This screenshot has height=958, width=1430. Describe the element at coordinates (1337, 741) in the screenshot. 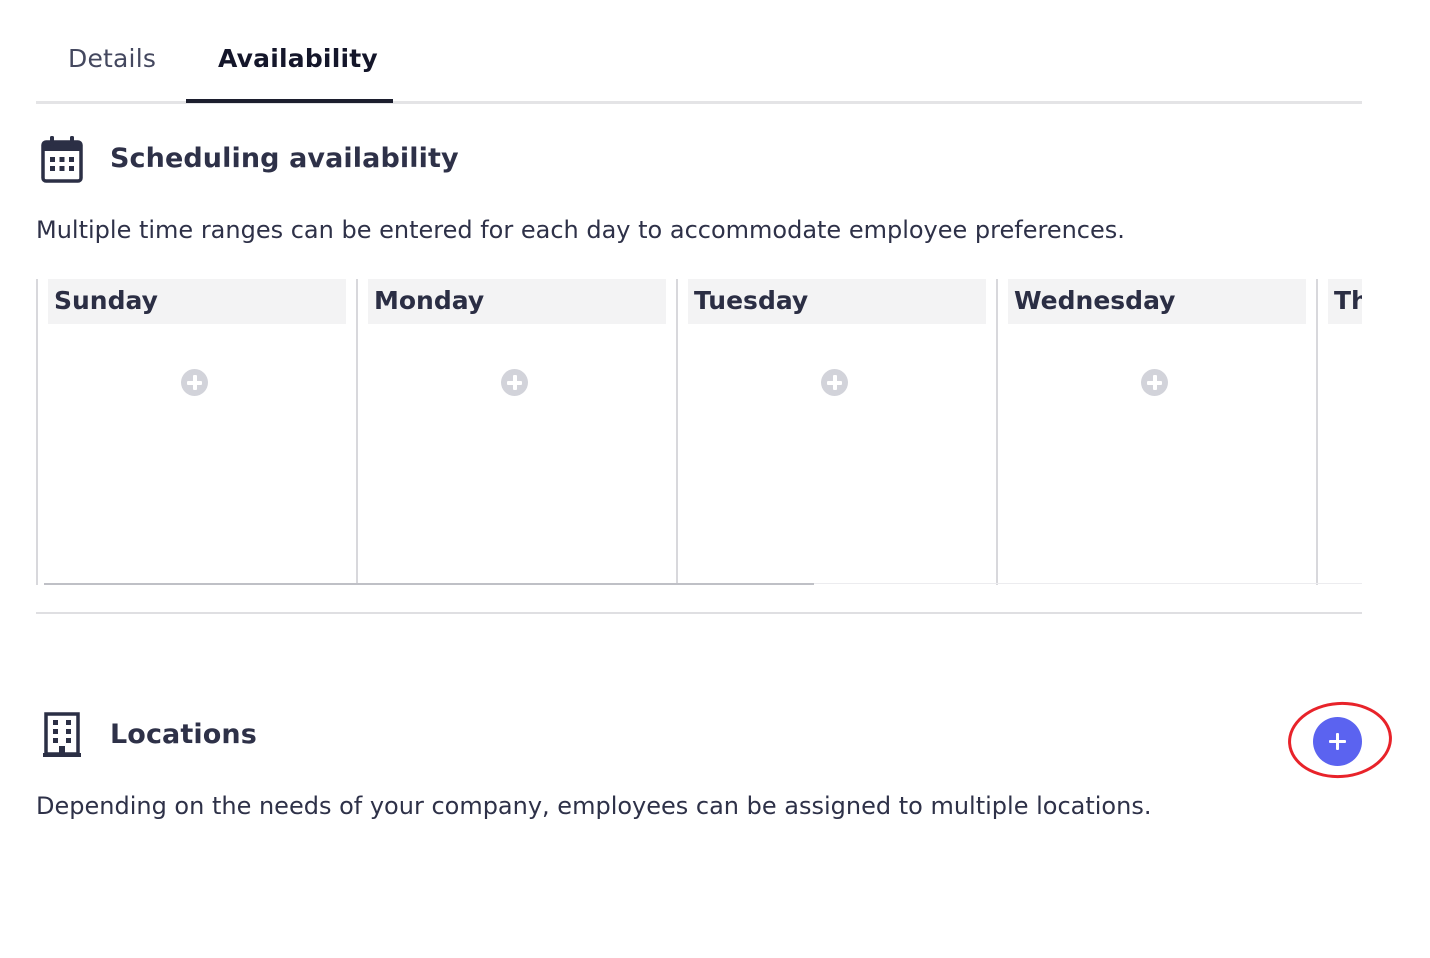

I see `add-location-button` at that location.